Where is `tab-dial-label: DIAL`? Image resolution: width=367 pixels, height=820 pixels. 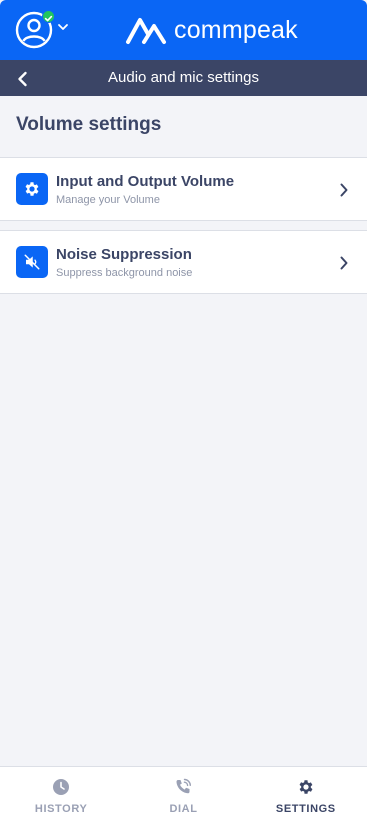 tab-dial-label: DIAL is located at coordinates (183, 809).